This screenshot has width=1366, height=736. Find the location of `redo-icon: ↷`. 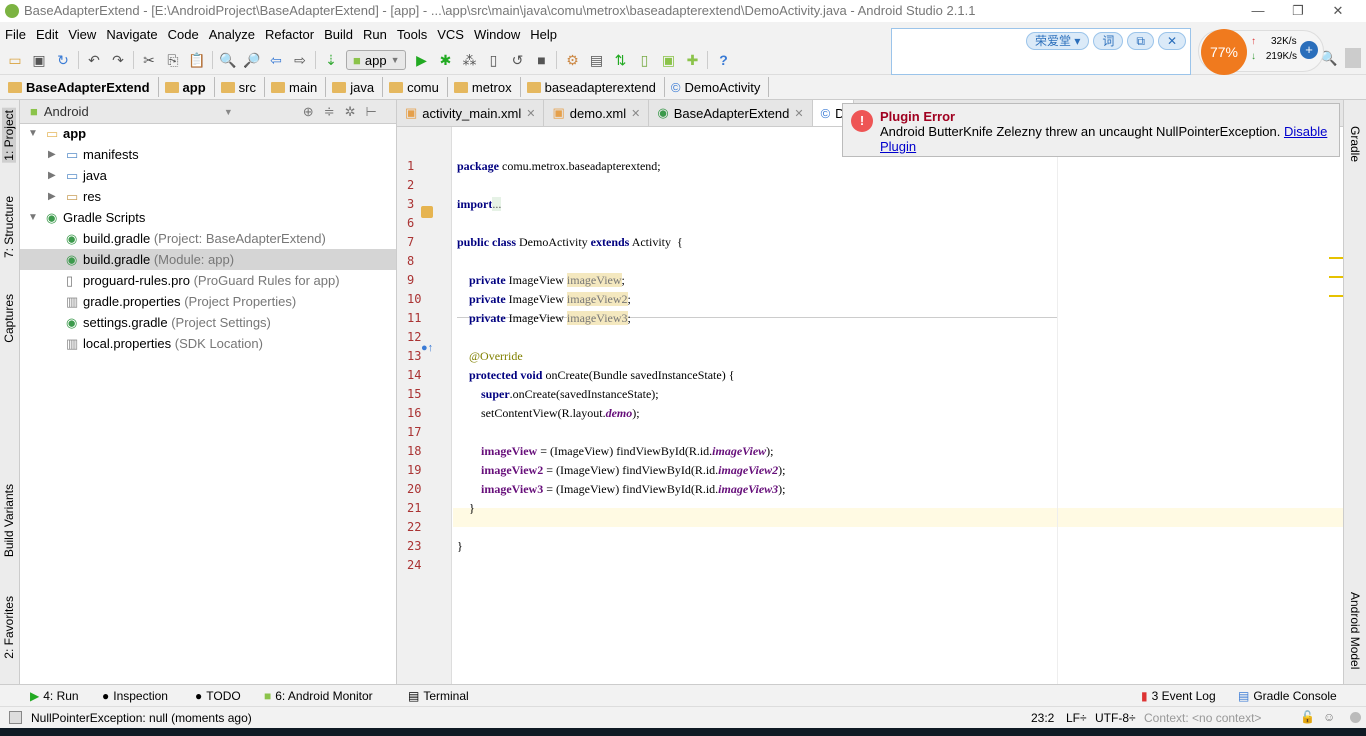

redo-icon: ↷ is located at coordinates (118, 60).